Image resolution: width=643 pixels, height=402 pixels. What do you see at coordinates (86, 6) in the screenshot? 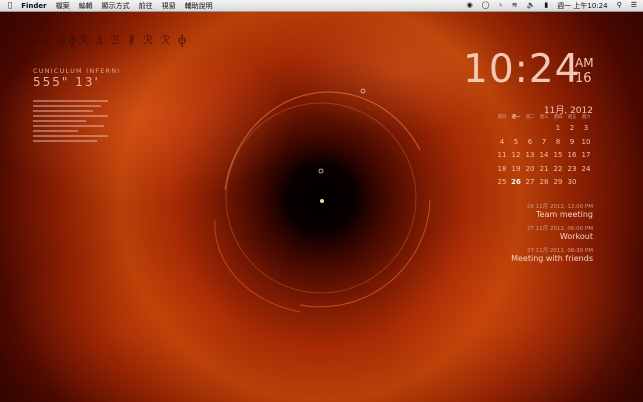
I see `menu-edit: 編輯` at bounding box center [86, 6].